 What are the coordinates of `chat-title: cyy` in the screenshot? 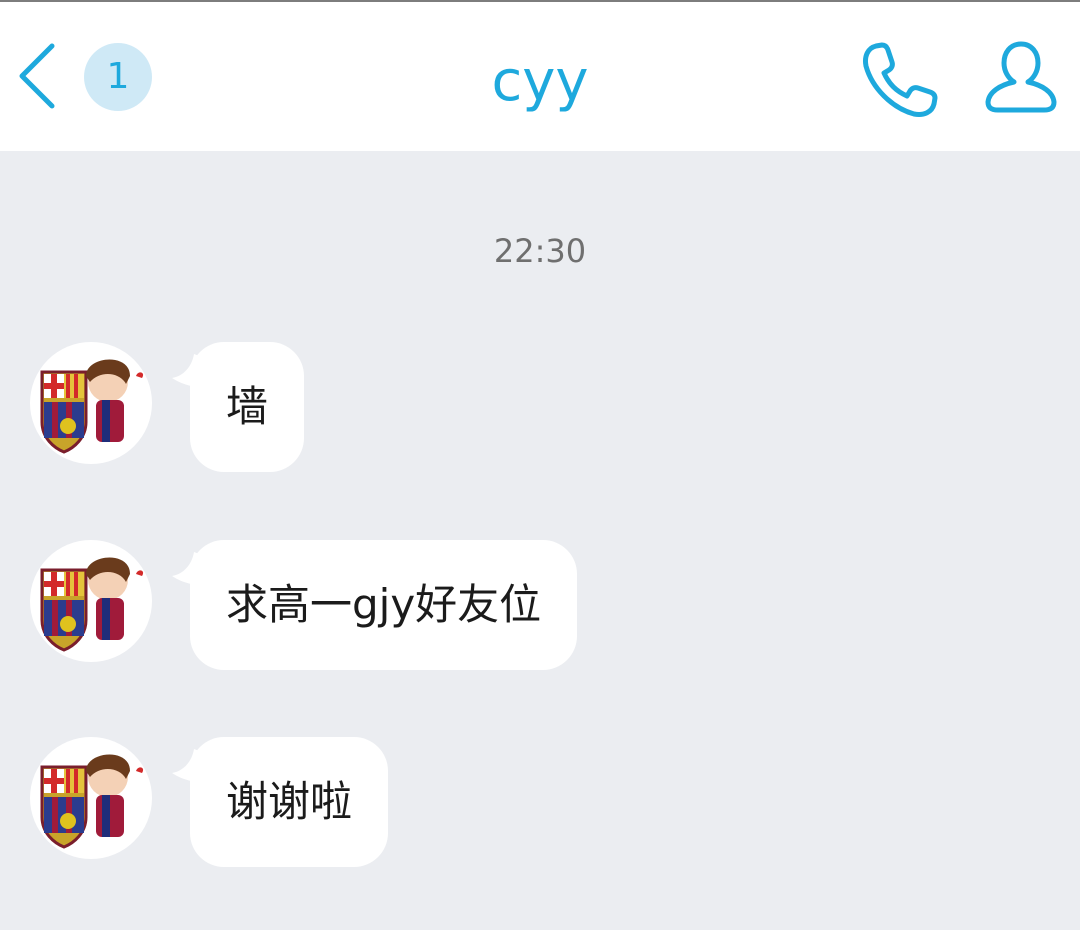 It's located at (540, 81).